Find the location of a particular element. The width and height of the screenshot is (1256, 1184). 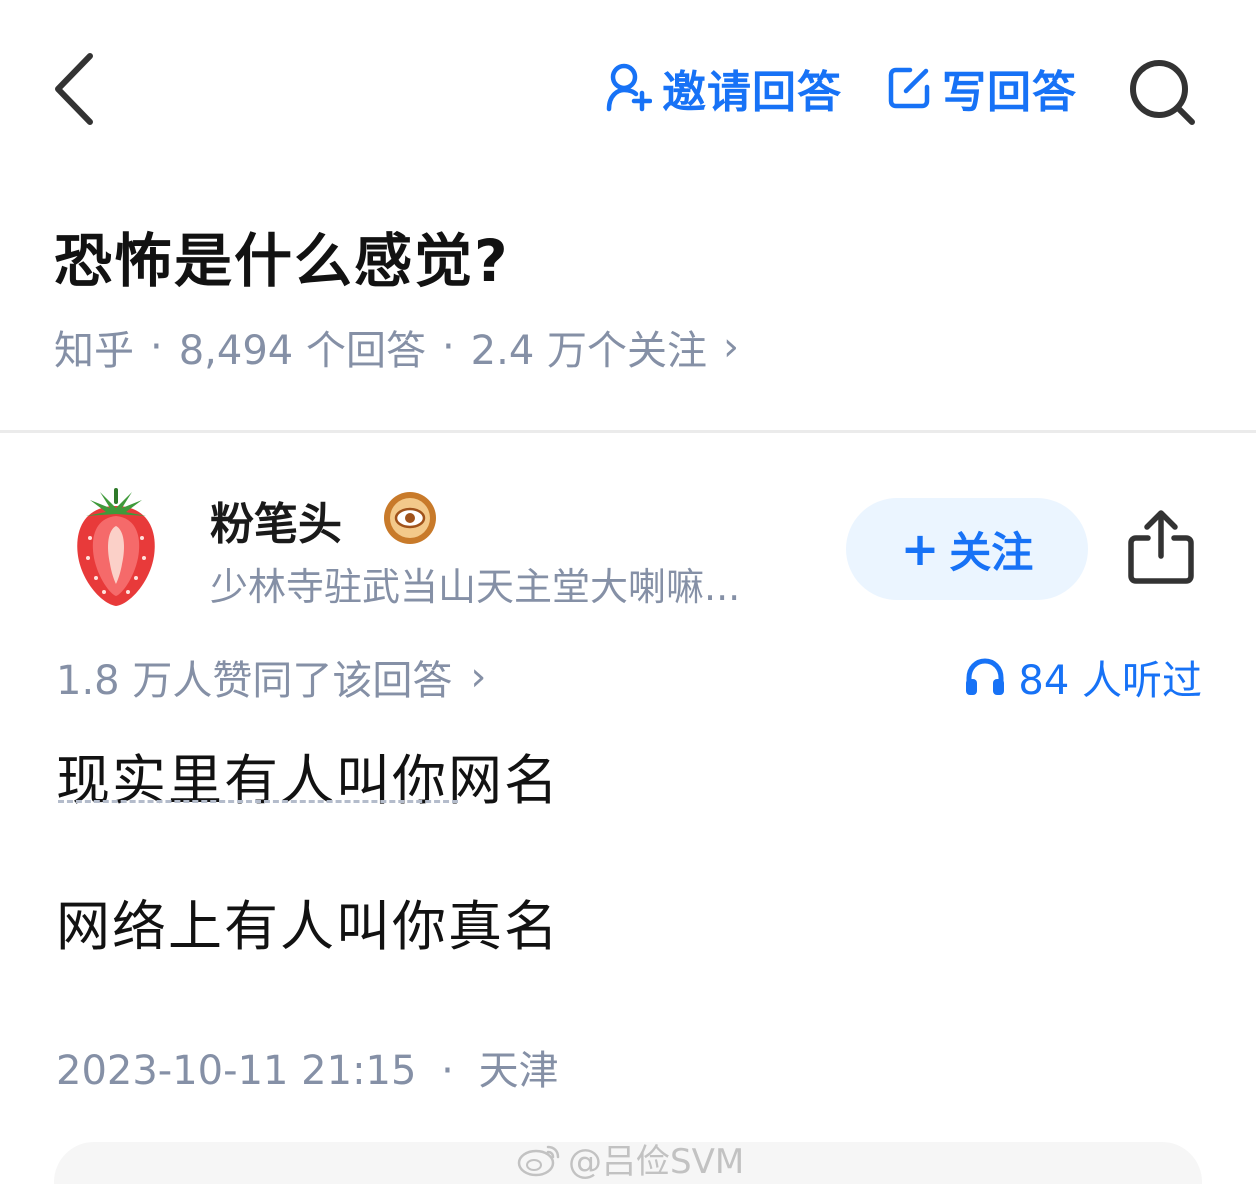

add-user-icon is located at coordinates (629, 87).